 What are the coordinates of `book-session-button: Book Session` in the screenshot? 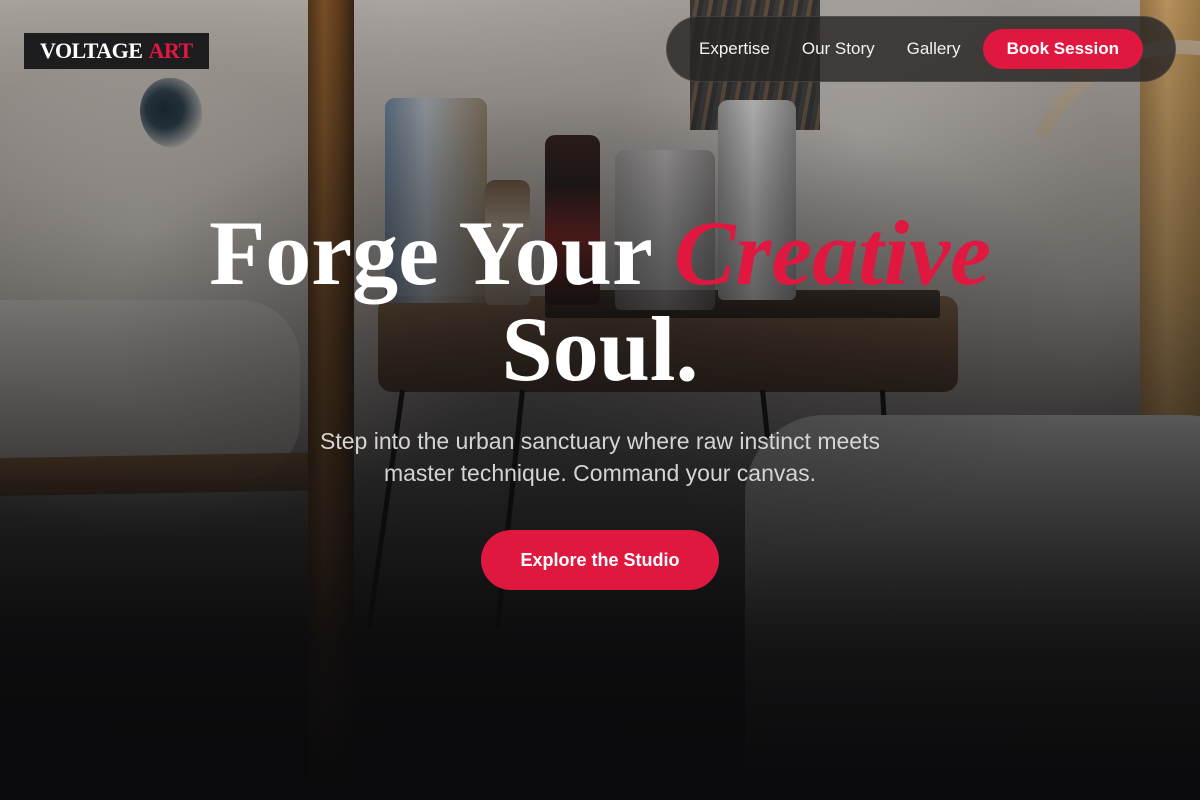 It's located at (1062, 49).